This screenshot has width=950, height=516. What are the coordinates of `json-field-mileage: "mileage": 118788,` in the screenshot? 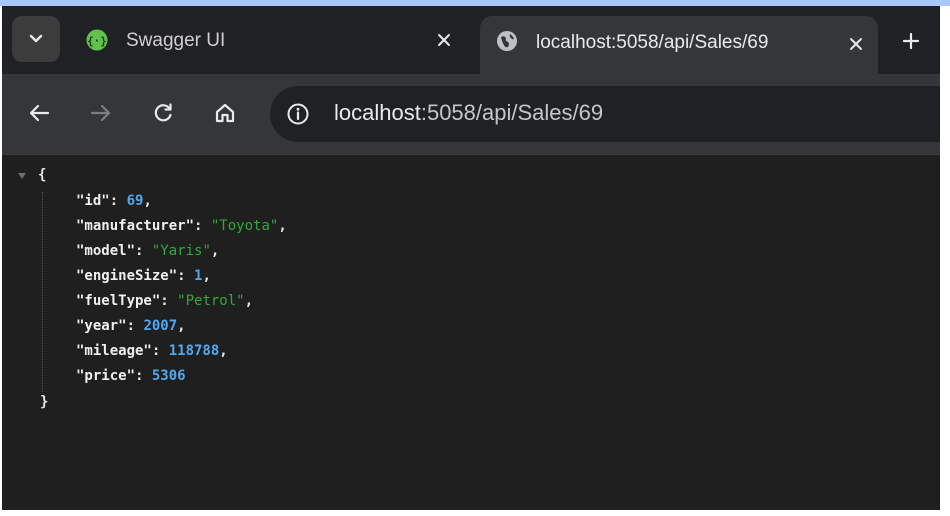 It's located at (152, 351).